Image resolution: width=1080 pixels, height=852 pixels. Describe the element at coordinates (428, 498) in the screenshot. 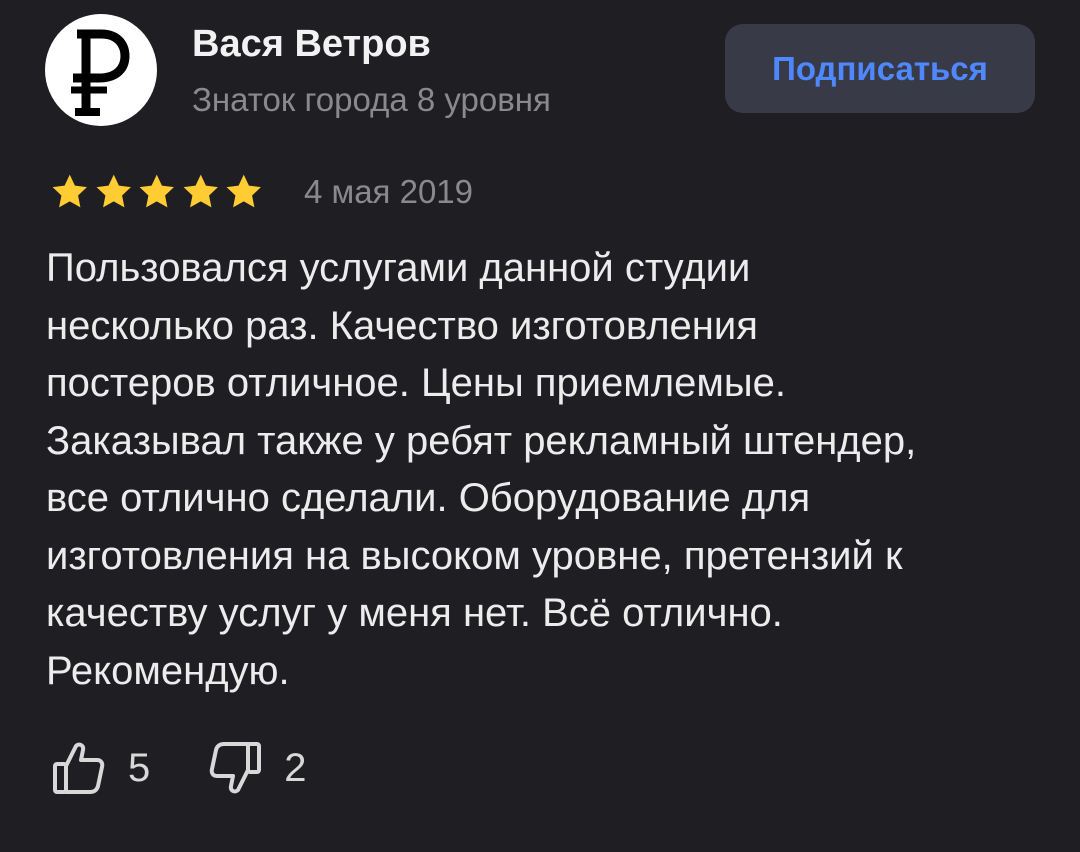

I see `review-text-line: все отлично сделали. Оборудование для` at that location.